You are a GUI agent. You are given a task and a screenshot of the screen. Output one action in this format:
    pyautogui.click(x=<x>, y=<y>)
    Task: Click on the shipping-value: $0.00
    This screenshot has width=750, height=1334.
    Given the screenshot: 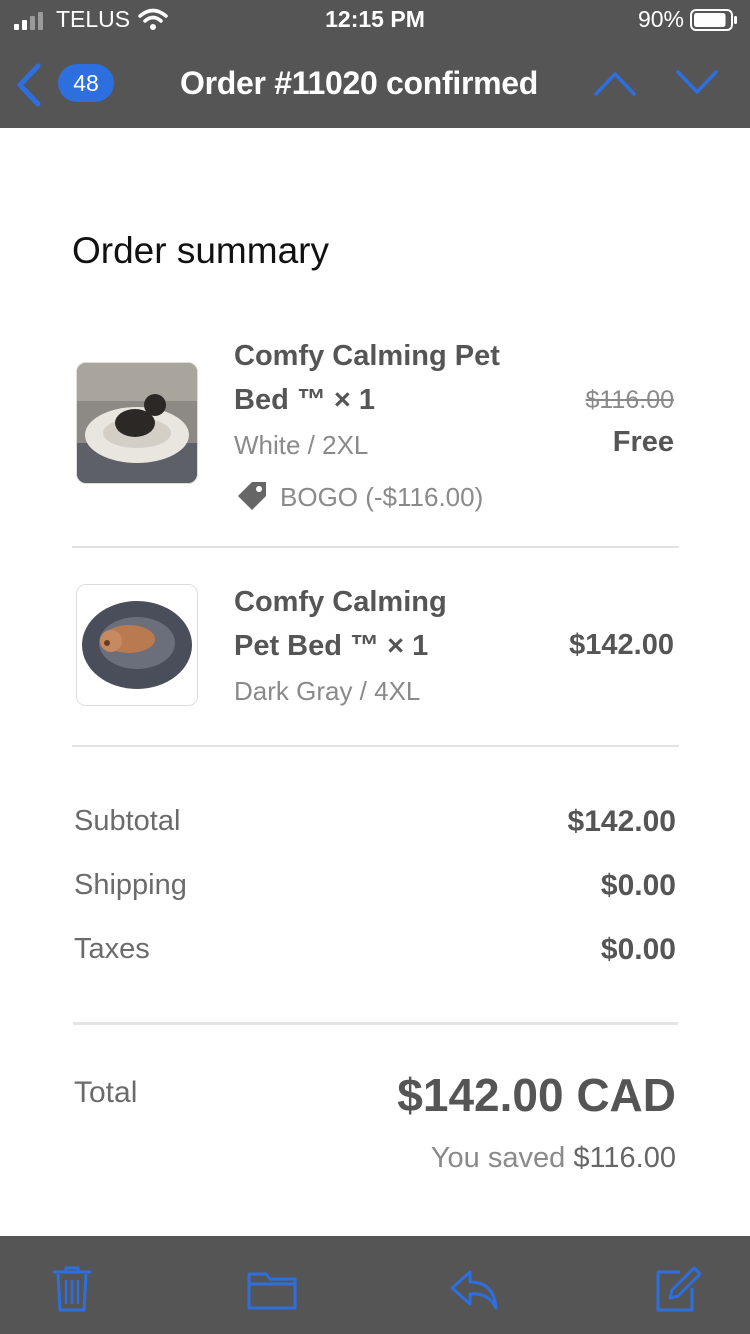 What is the action you would take?
    pyautogui.click(x=638, y=885)
    